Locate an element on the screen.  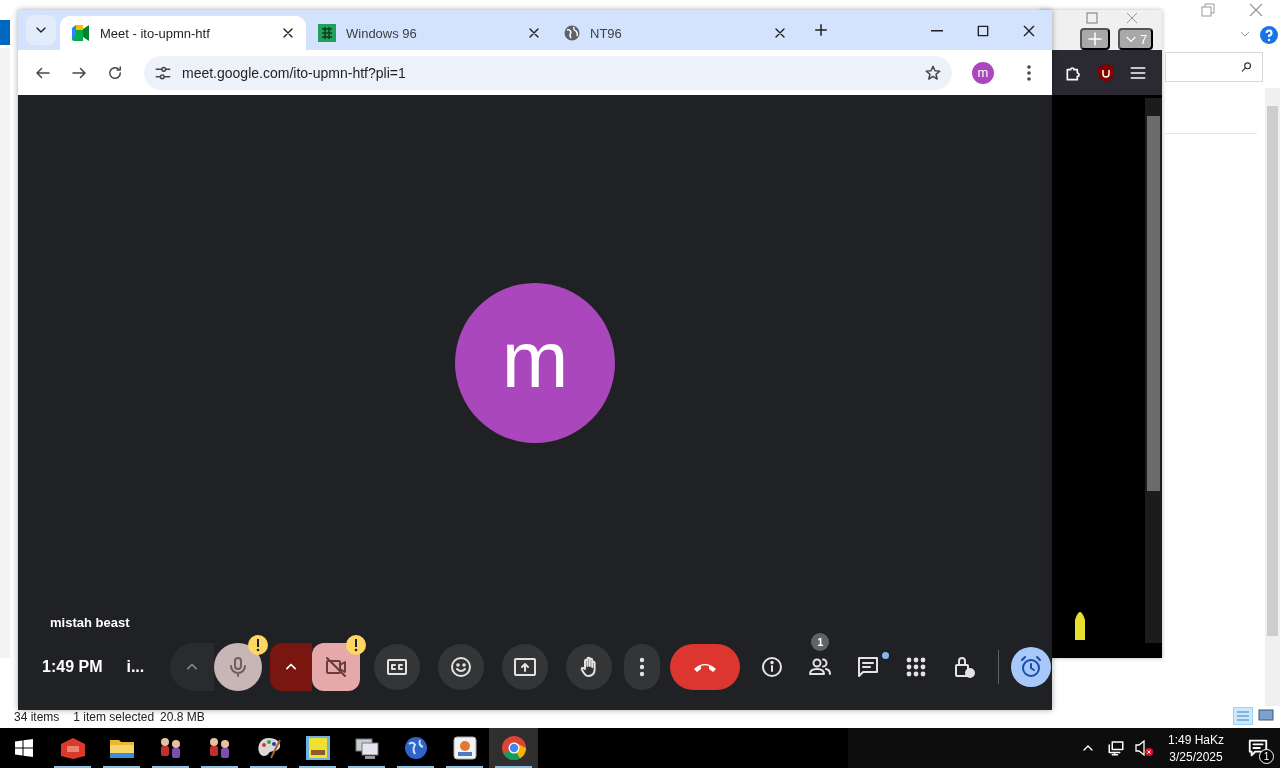
notifications-button: 1 is located at coordinates (1258, 748).